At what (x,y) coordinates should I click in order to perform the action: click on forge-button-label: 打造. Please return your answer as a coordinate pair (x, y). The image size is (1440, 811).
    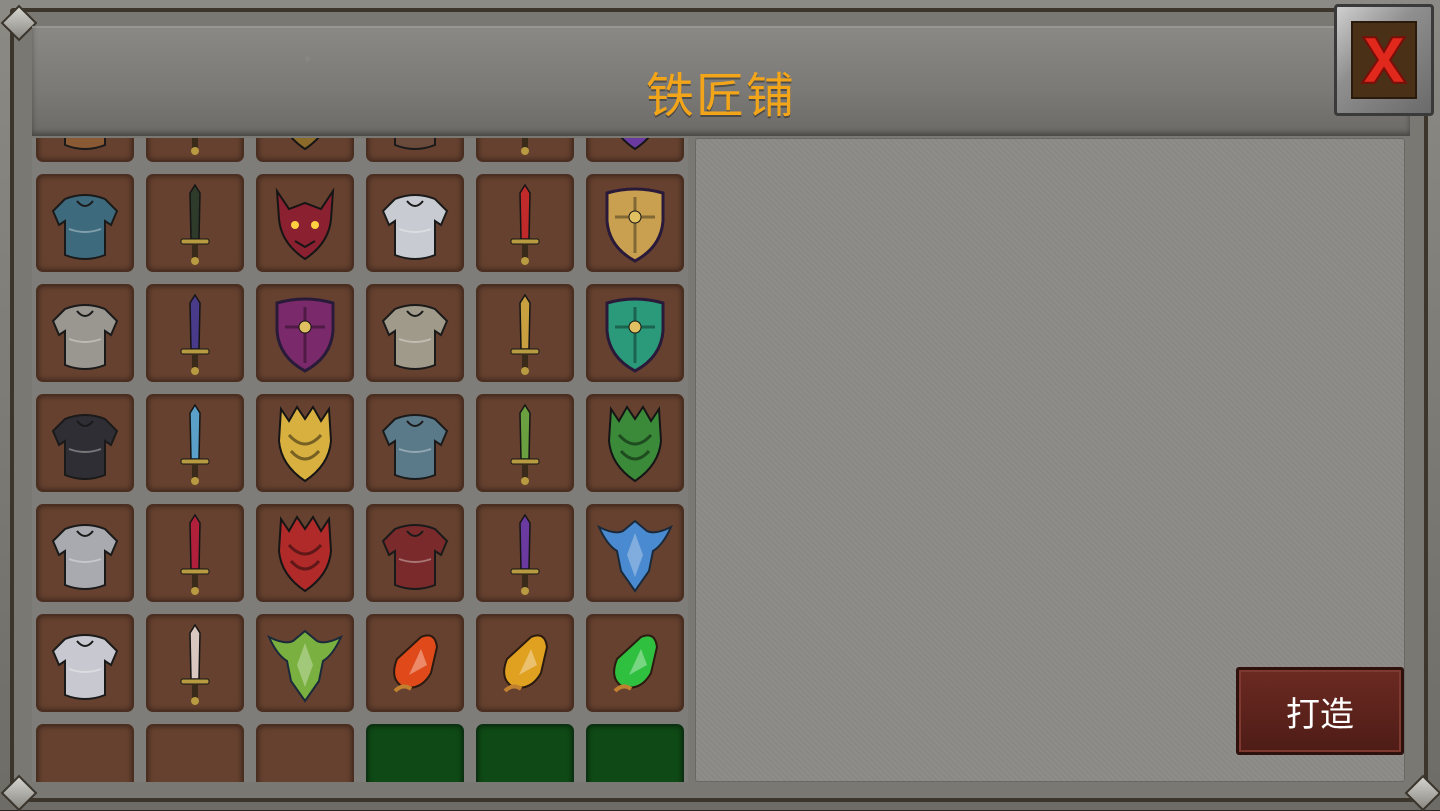
    Looking at the image, I should click on (1320, 714).